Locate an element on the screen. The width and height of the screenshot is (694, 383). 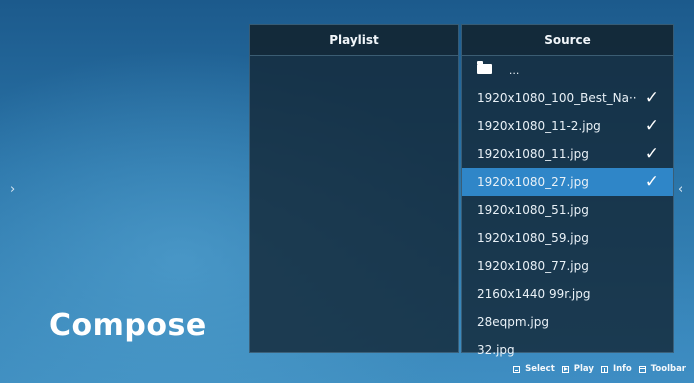
source-item: 1920x1080_51.jpg is located at coordinates (567, 210).